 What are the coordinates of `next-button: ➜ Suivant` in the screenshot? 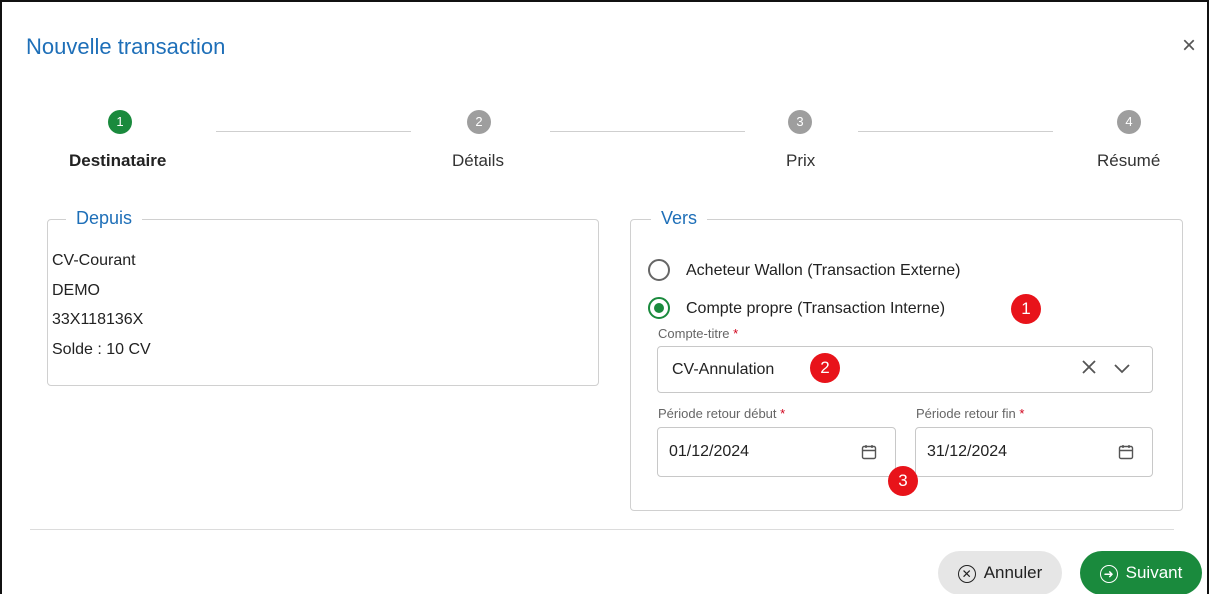 It's located at (1141, 572).